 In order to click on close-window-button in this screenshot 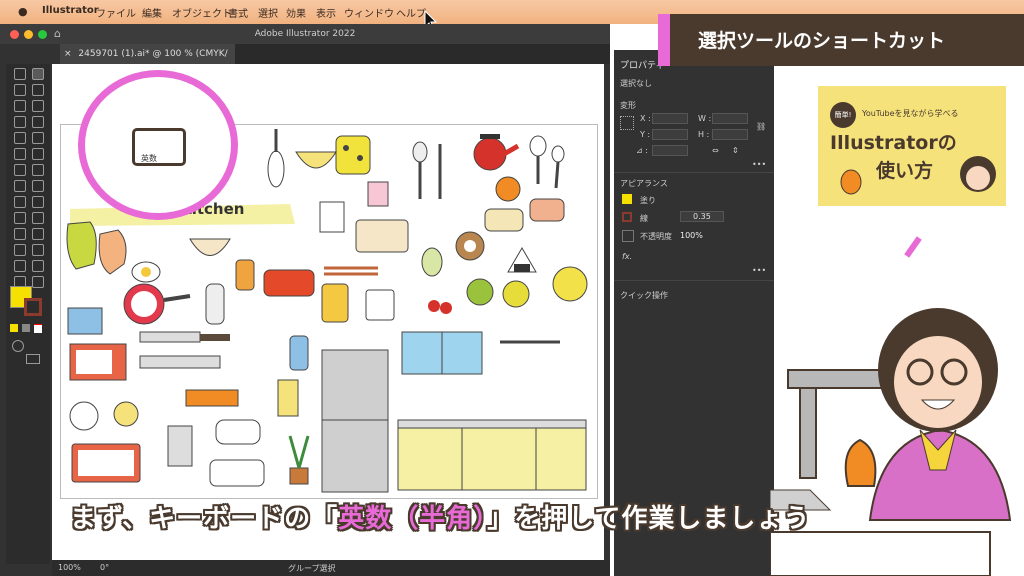, I will do `click(14, 34)`.